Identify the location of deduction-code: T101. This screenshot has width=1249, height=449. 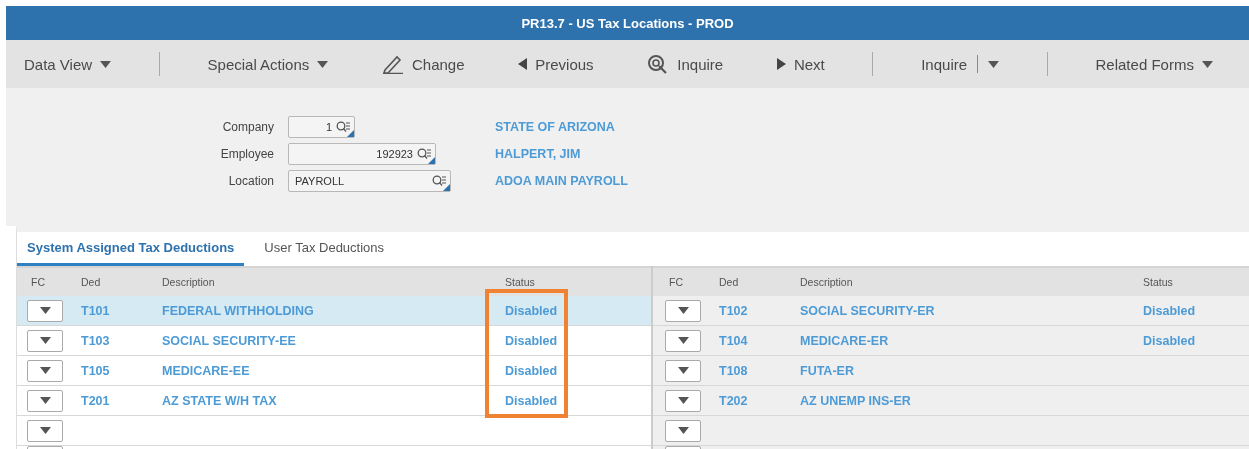
(121, 310).